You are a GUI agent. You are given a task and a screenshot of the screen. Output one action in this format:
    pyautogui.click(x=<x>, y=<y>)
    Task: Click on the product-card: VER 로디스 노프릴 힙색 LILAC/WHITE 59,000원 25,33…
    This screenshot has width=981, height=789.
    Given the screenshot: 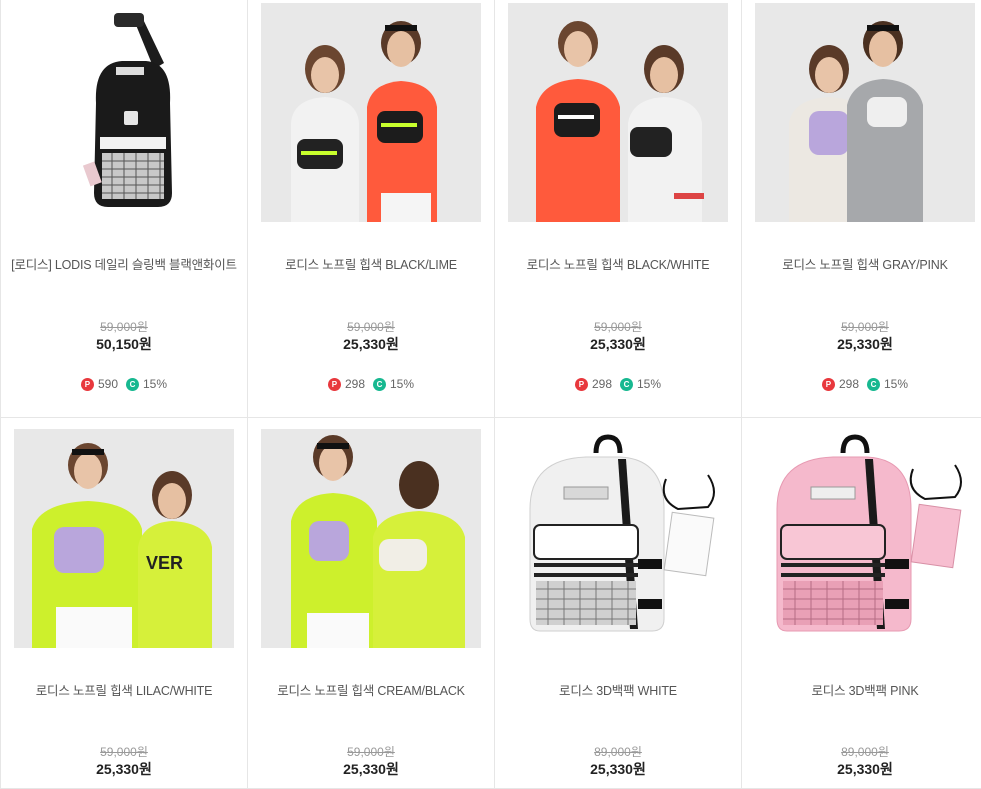 What is the action you would take?
    pyautogui.click(x=124, y=603)
    